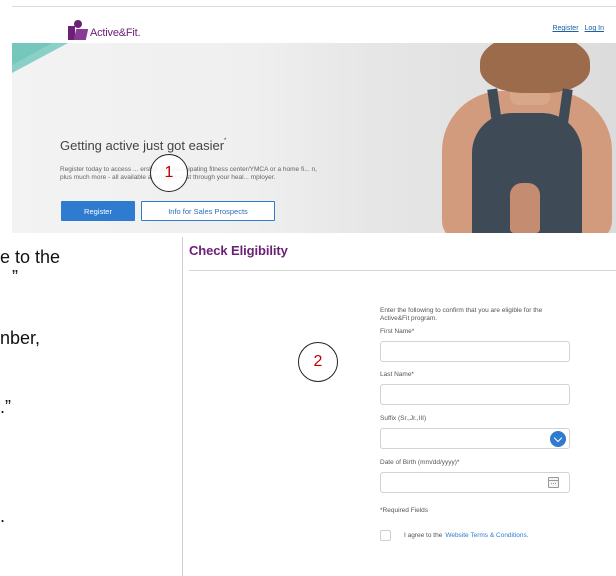  I want to click on slide-text-fragment: ., so click(3, 516).